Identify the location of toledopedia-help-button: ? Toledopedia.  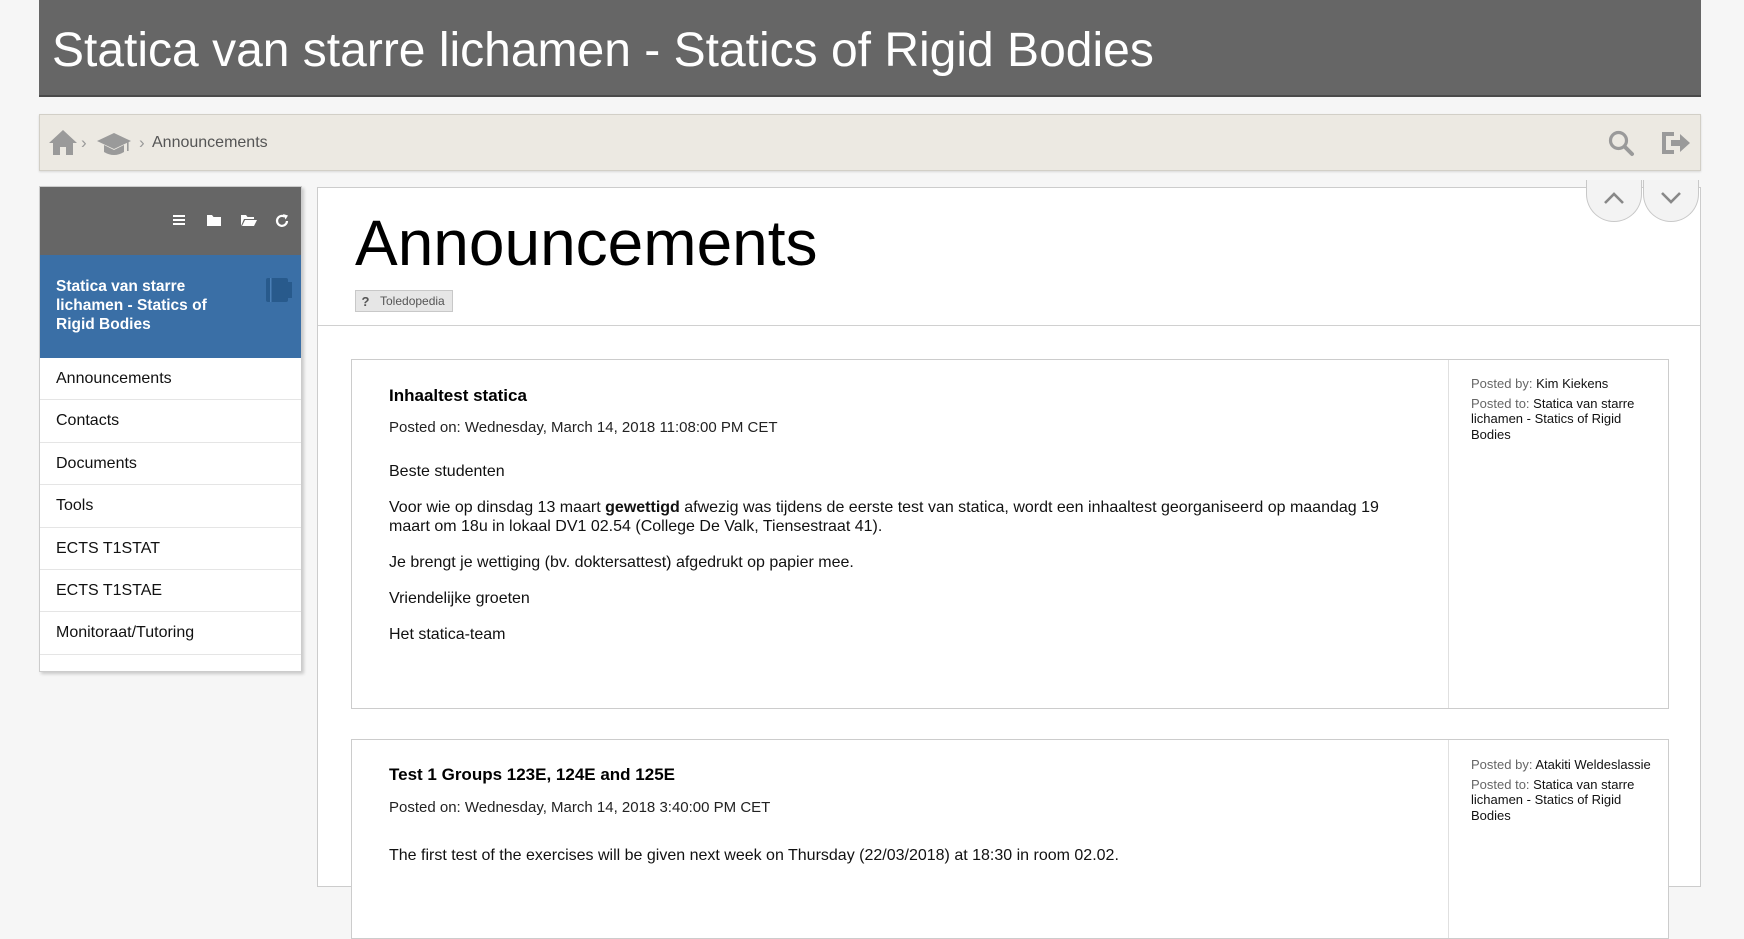
(404, 301).